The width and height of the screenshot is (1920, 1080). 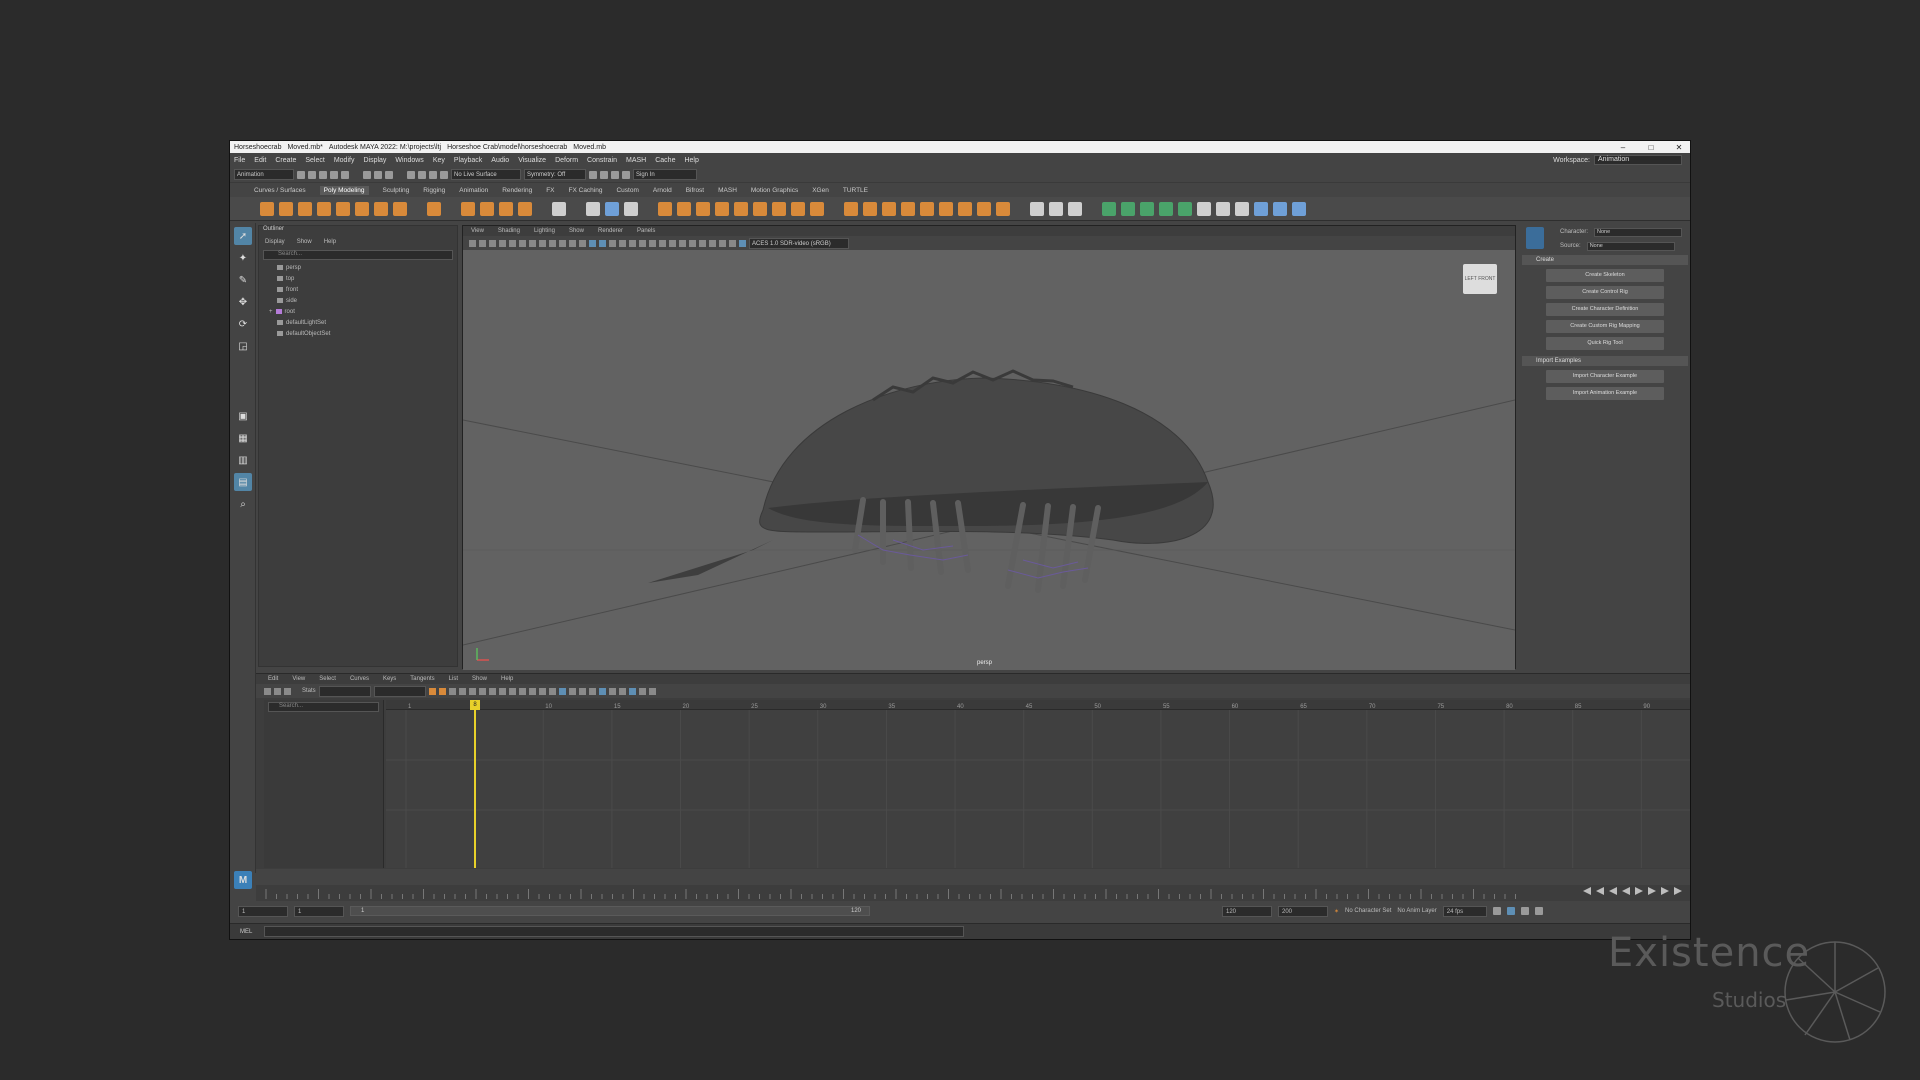 What do you see at coordinates (593, 208) in the screenshot?
I see `separate-icon` at bounding box center [593, 208].